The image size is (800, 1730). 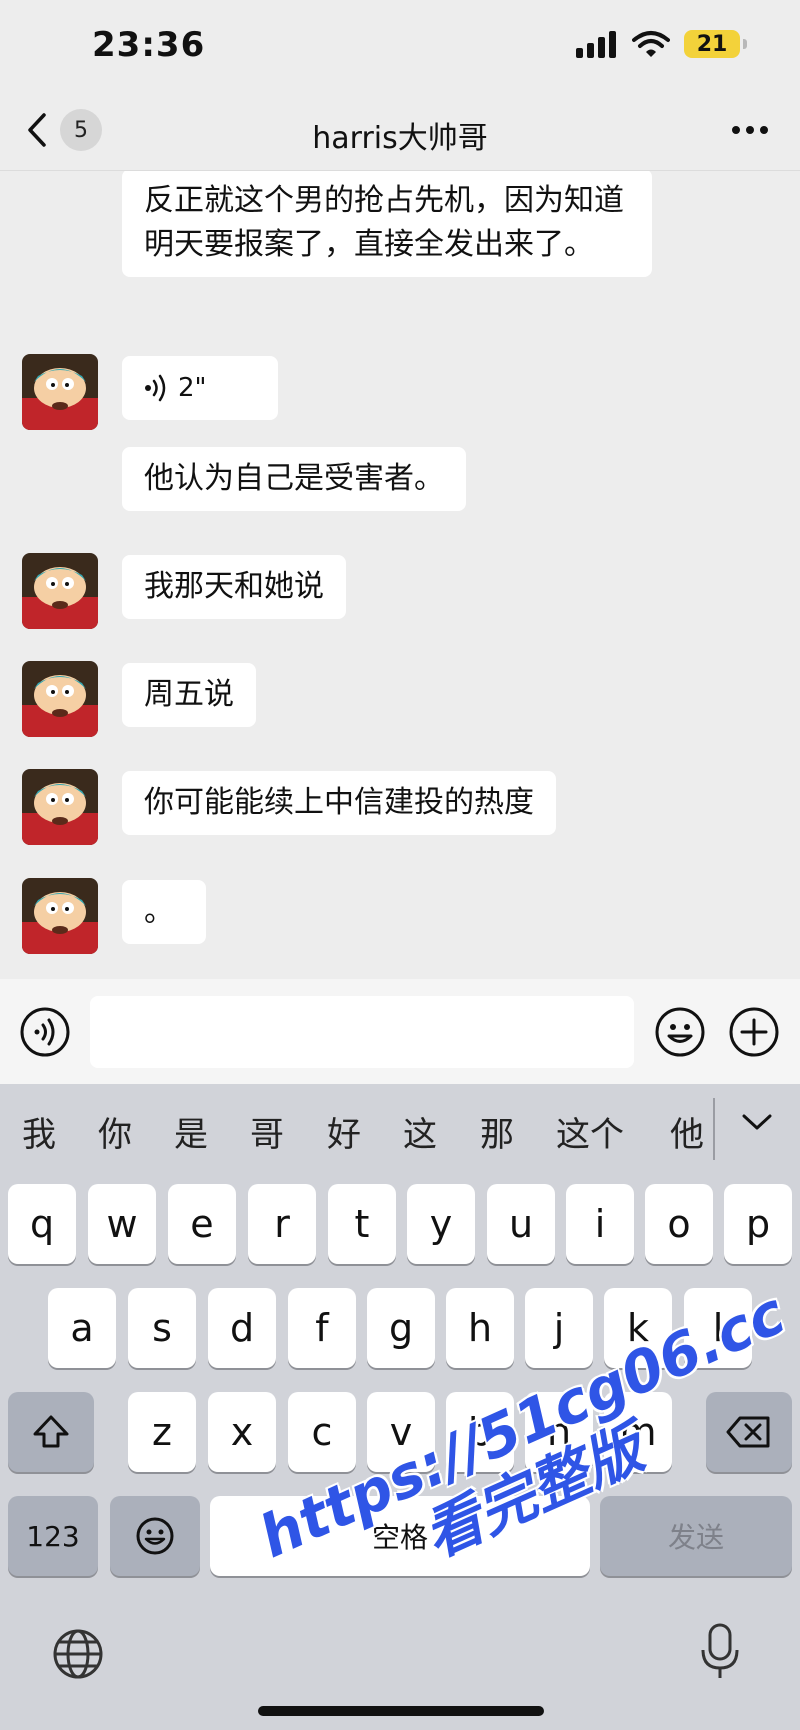 I want to click on chevron-down-icon, so click(x=757, y=1122).